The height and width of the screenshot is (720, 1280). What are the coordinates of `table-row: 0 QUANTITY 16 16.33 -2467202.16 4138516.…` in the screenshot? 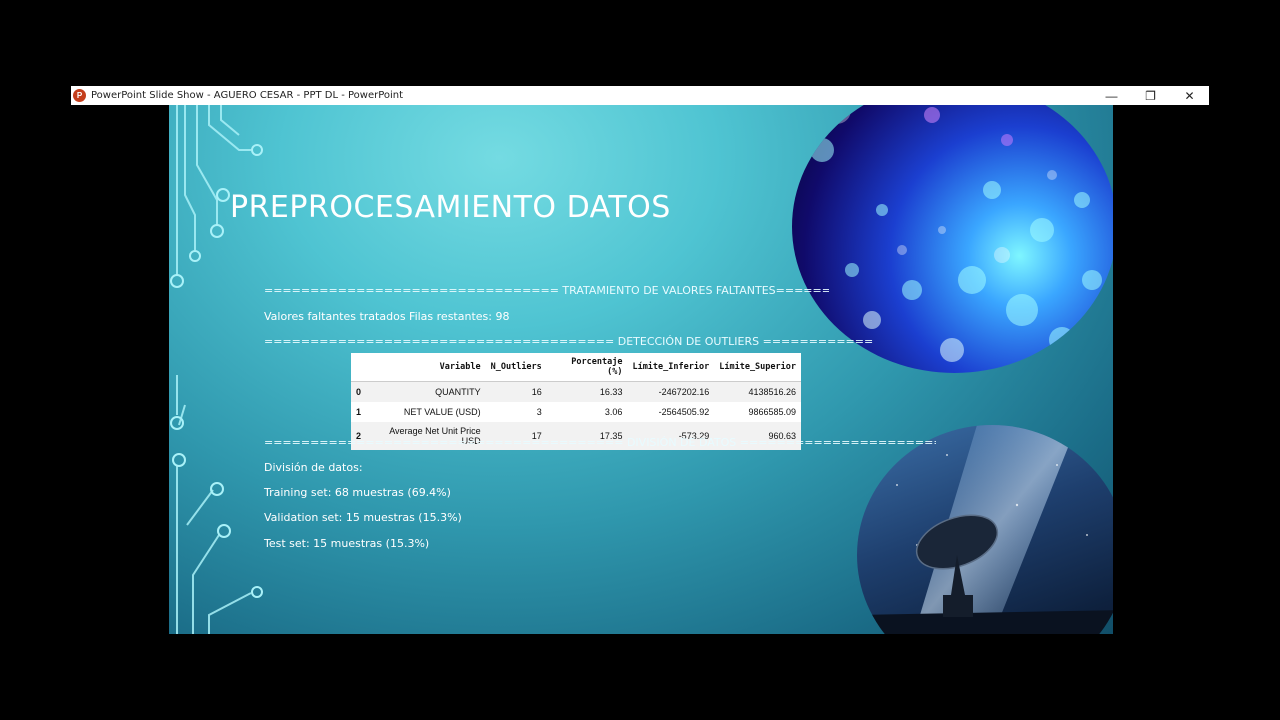 It's located at (576, 391).